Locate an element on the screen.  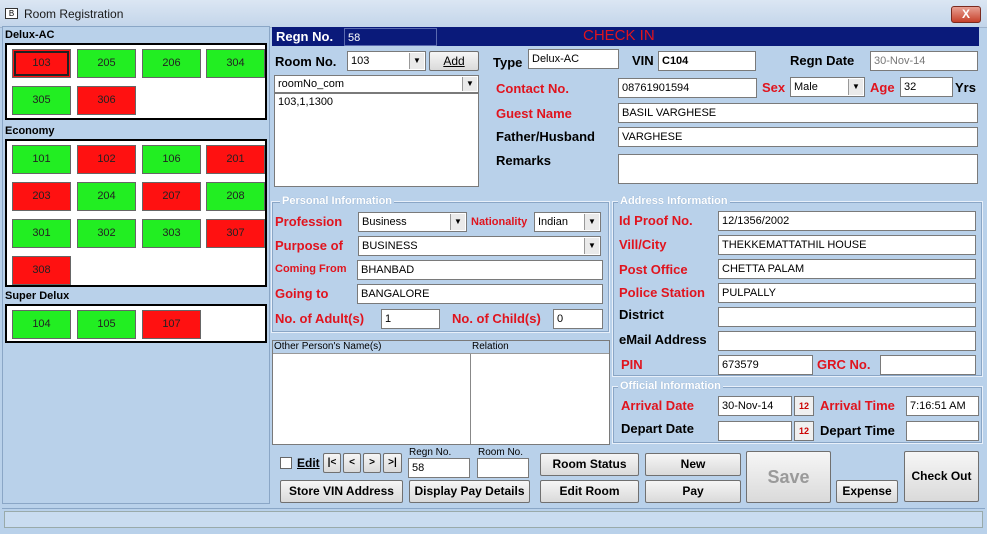
address-info-title: Address Information is located at coordinates (674, 201).